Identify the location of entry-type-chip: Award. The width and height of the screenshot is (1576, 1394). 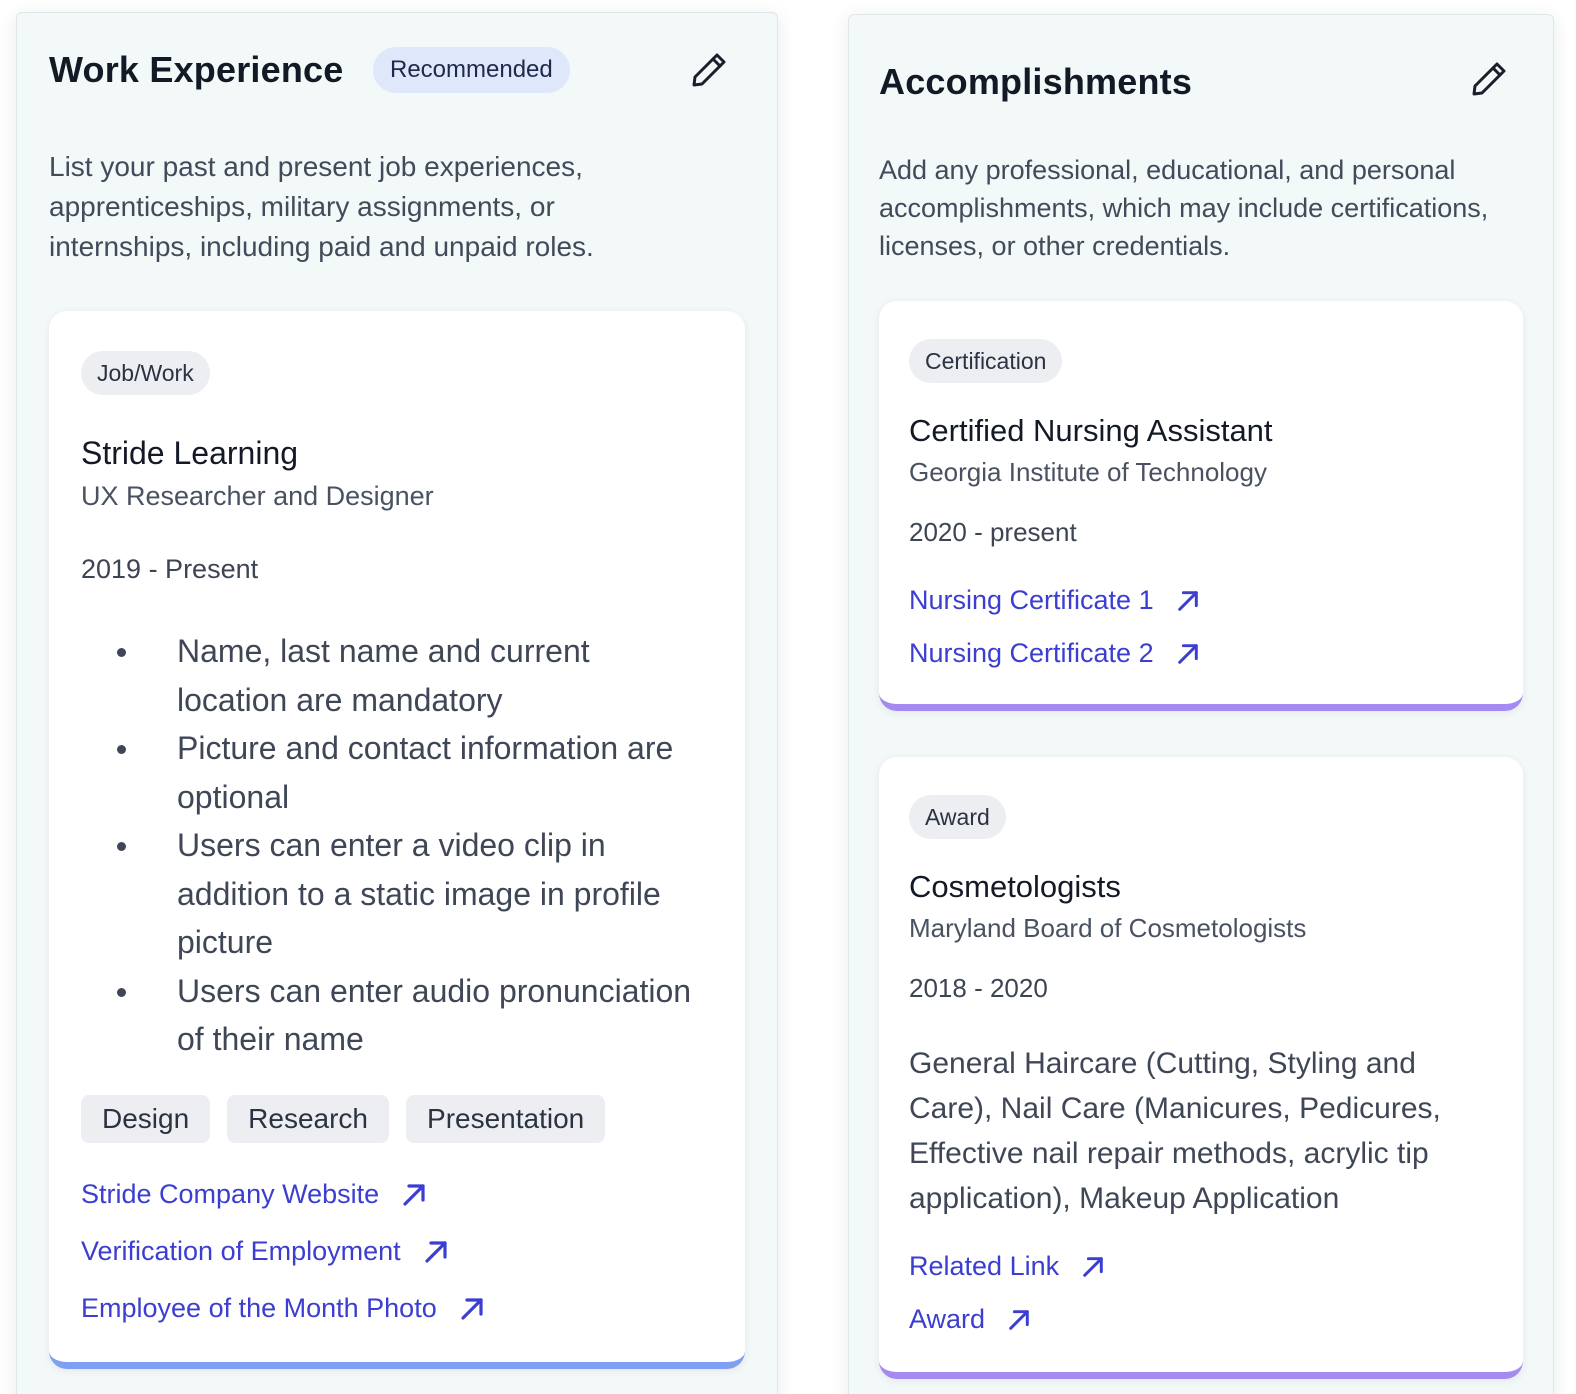
(957, 817).